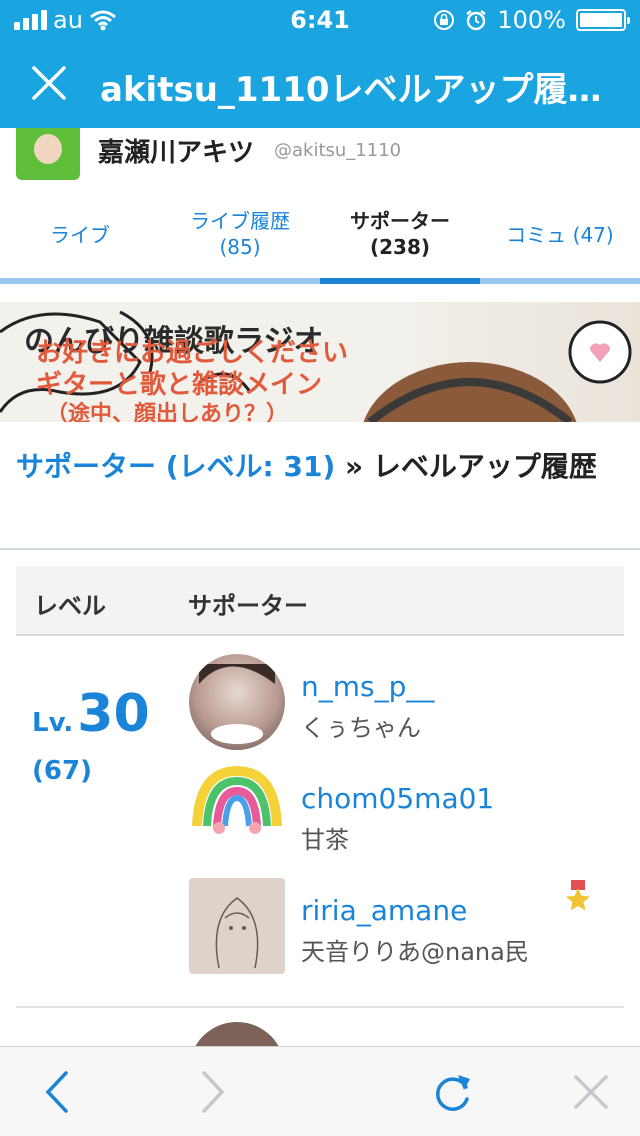 Image resolution: width=640 pixels, height=1136 pixels. Describe the element at coordinates (400, 221) in the screenshot. I see `tab-supporters-label: サポーター` at that location.